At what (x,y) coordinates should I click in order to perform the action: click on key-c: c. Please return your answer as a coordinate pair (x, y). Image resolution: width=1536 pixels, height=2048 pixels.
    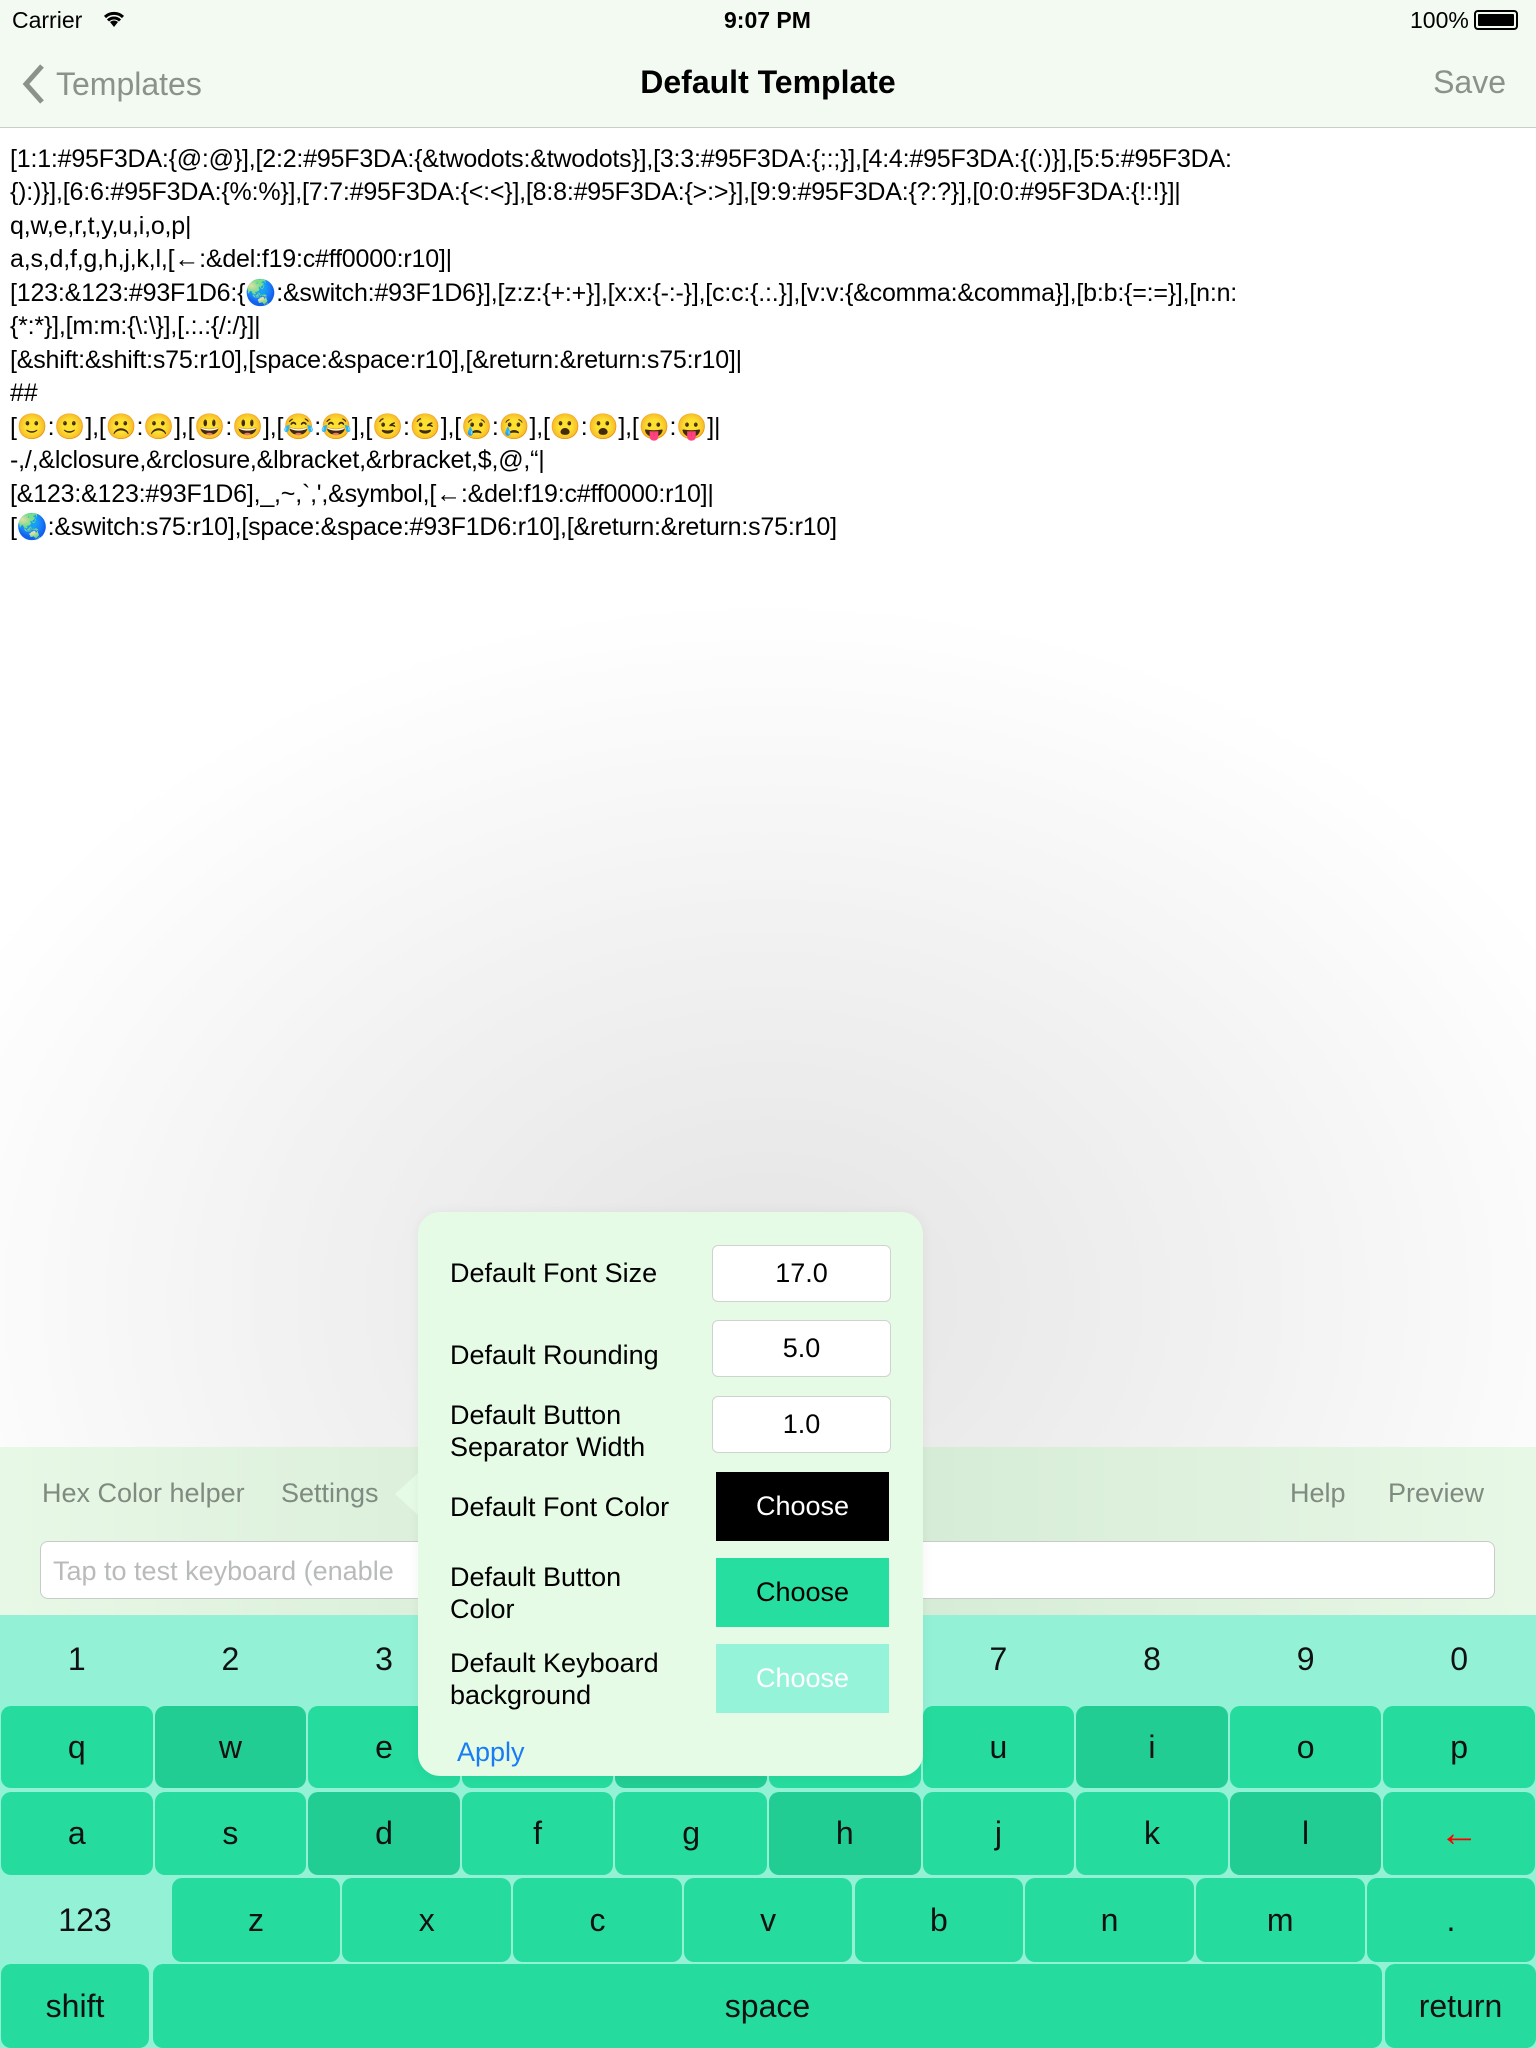
    Looking at the image, I should click on (597, 1920).